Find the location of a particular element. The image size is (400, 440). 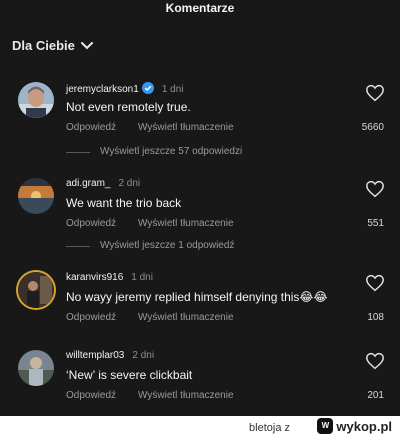

sort-filter-dropdown: Dla Ciebie is located at coordinates (52, 45).